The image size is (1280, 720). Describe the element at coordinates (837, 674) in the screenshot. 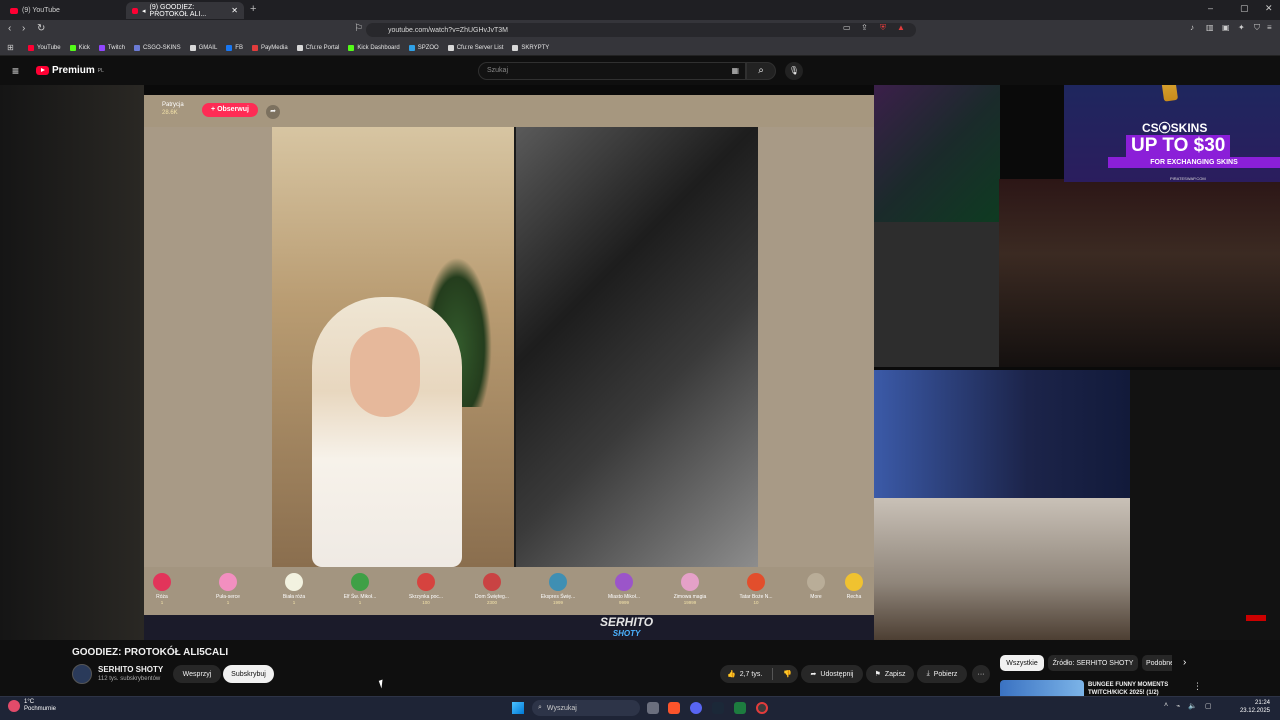

I see `share-label: Udostępnij` at that location.